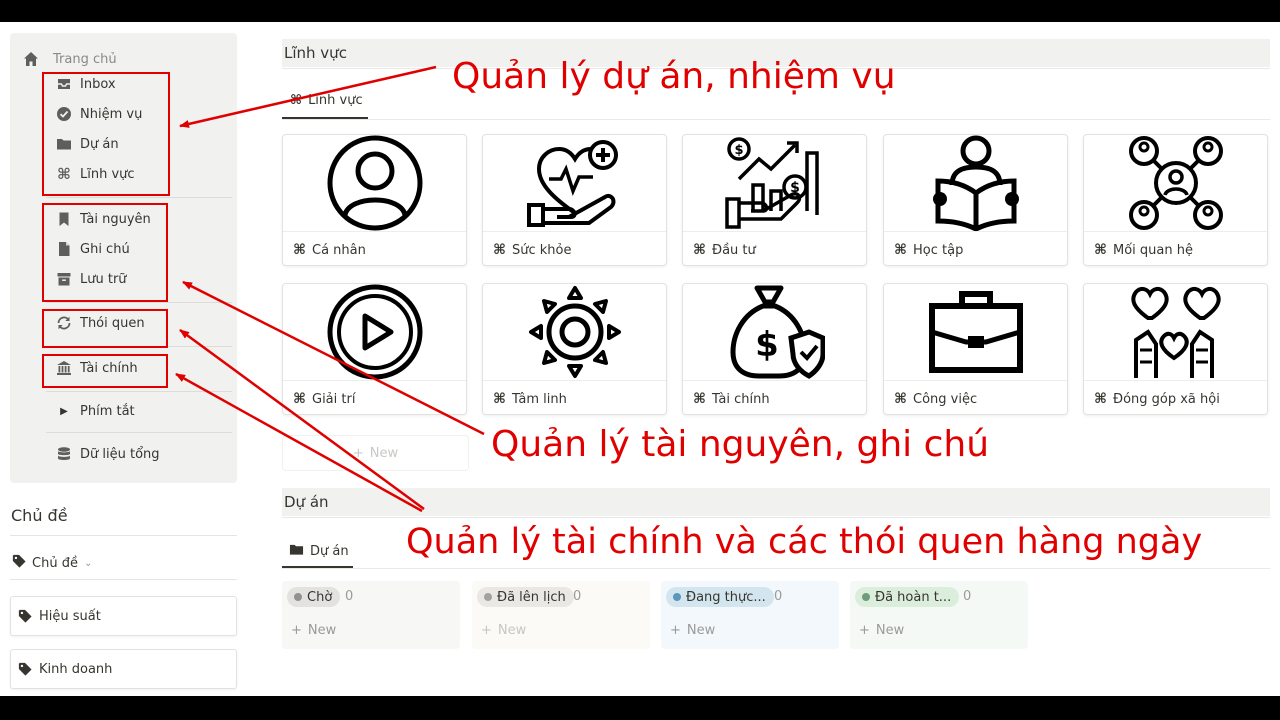 Image resolution: width=1280 pixels, height=720 pixels. I want to click on sidebar-item-master-data: Dữ liệu tổng, so click(123, 454).